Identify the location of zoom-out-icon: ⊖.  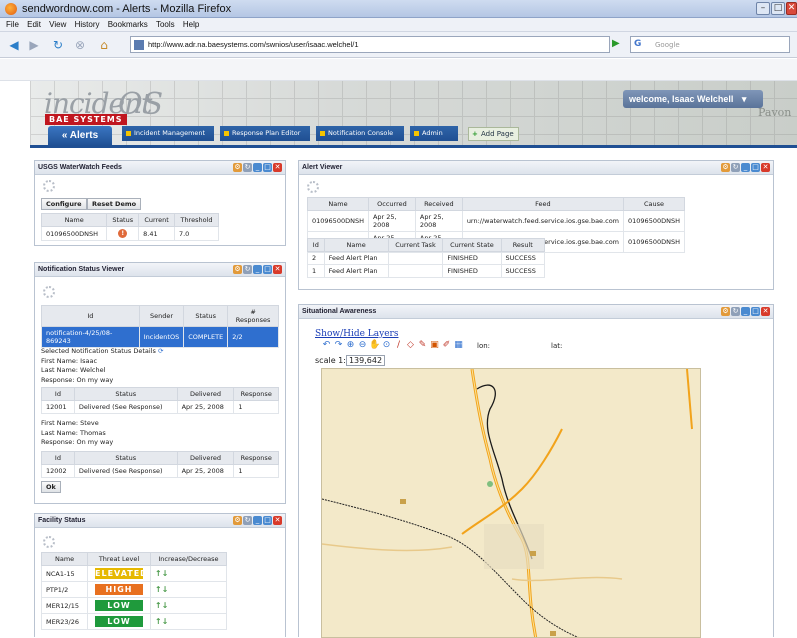
(362, 345).